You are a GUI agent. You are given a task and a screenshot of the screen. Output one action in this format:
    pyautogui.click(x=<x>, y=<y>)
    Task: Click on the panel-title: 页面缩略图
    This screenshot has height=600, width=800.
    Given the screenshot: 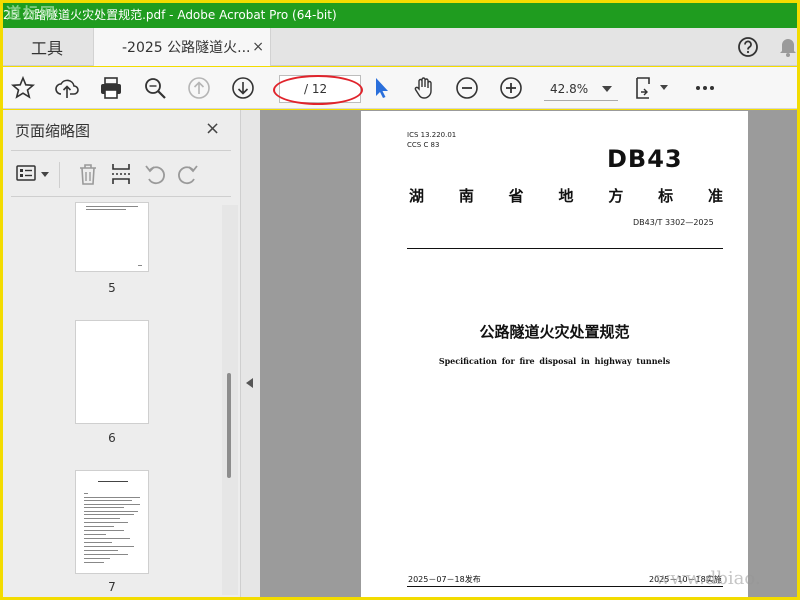 What is the action you would take?
    pyautogui.click(x=53, y=131)
    